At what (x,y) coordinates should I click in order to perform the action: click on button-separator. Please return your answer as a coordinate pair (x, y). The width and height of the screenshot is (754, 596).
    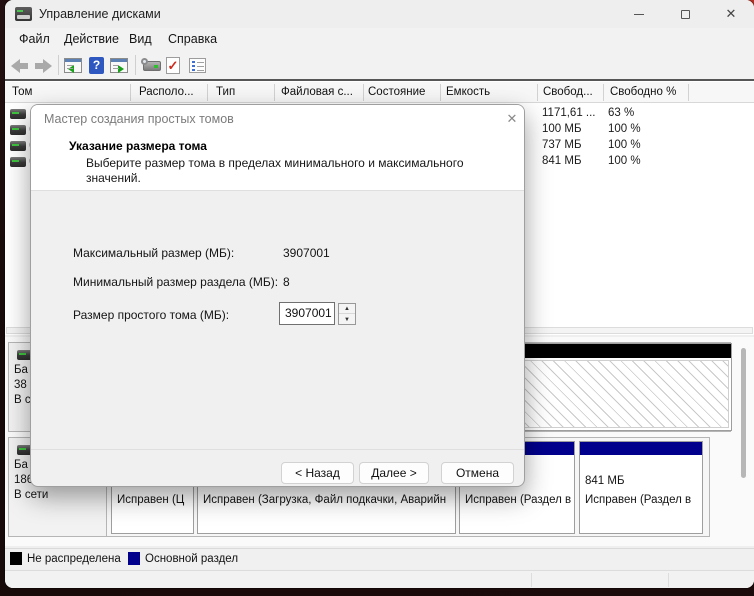
    Looking at the image, I should click on (277, 449).